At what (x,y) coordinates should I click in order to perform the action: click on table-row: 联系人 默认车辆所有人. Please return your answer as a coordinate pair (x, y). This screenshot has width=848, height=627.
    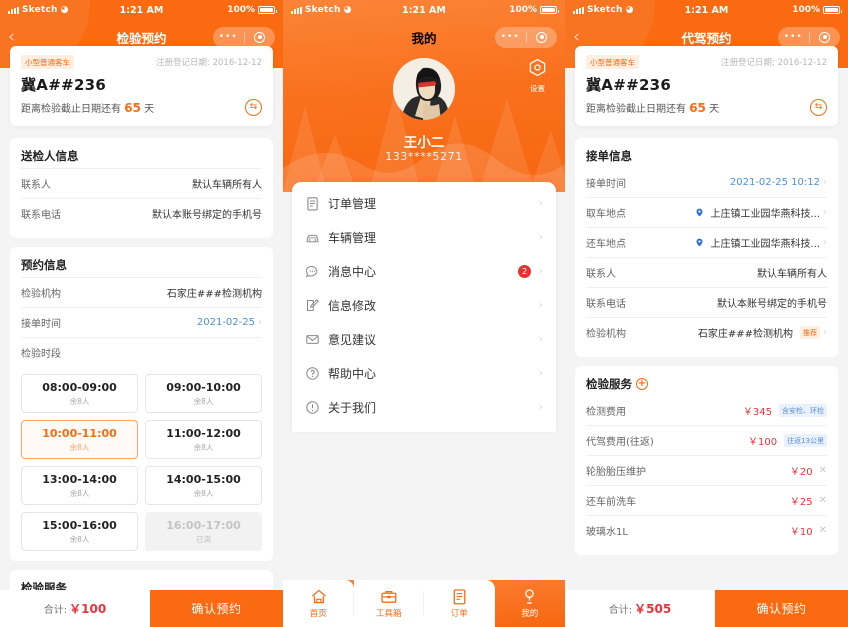
    Looking at the image, I should click on (141, 183).